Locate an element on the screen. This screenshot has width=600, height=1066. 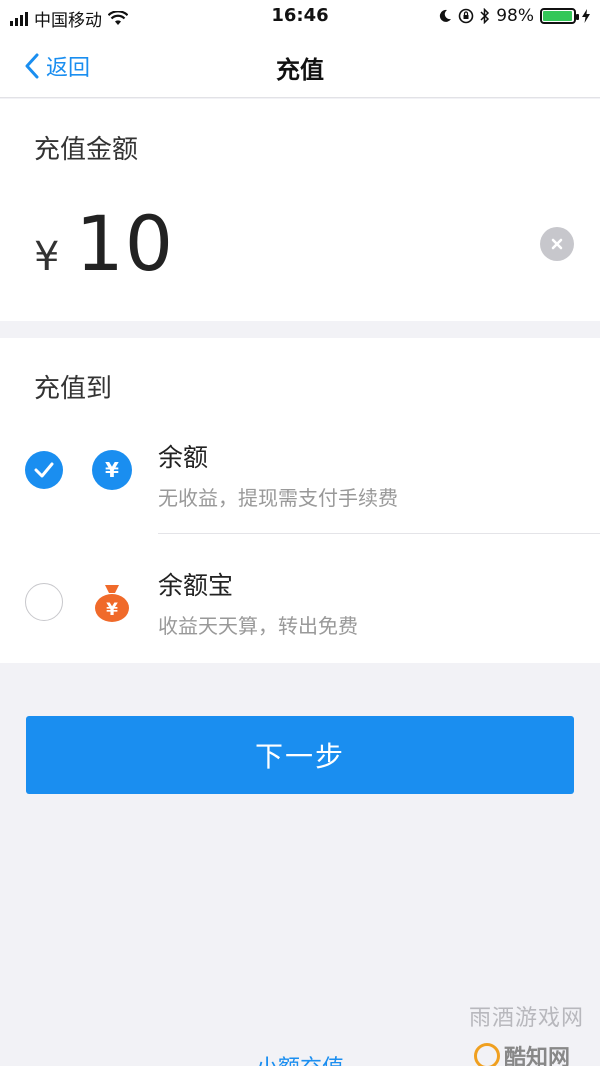
option-subtitle: 收益天天算，转出免费 is located at coordinates (258, 626).